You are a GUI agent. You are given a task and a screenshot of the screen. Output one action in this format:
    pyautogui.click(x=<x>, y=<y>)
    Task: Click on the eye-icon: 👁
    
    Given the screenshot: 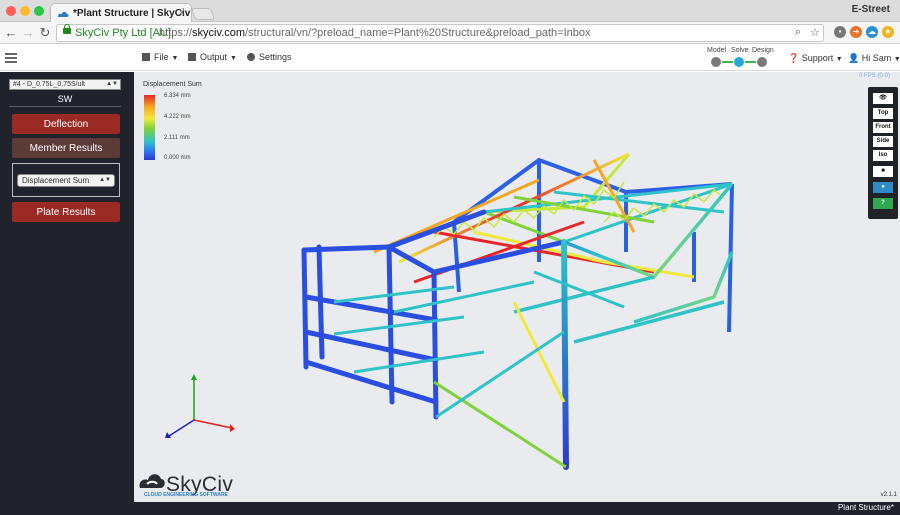 What is the action you would take?
    pyautogui.click(x=883, y=98)
    